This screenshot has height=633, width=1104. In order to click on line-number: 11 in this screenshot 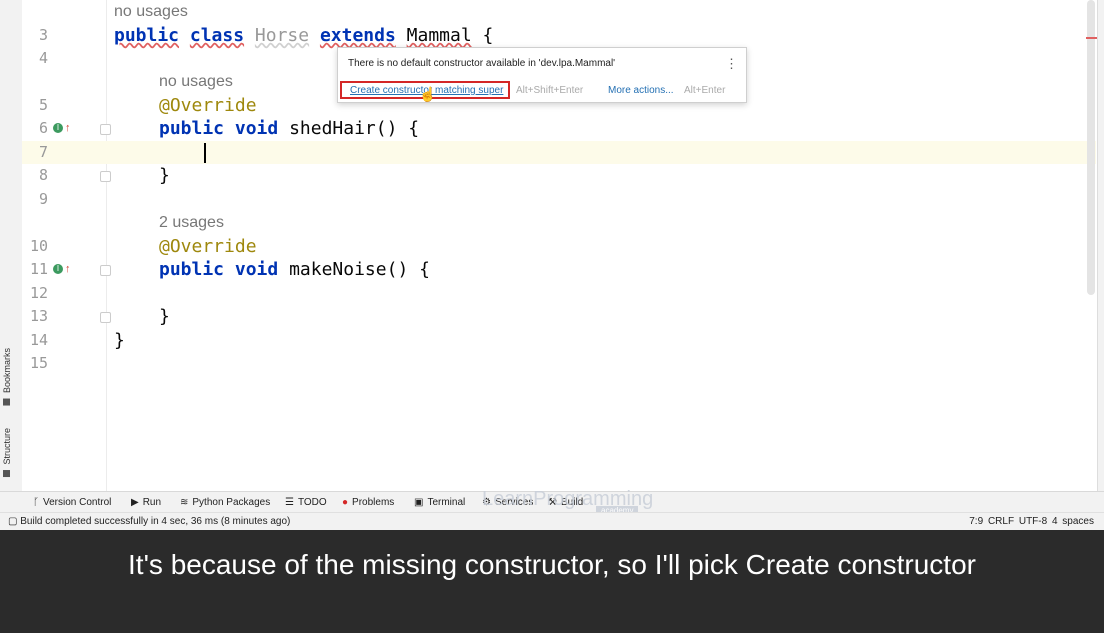, I will do `click(38, 269)`.